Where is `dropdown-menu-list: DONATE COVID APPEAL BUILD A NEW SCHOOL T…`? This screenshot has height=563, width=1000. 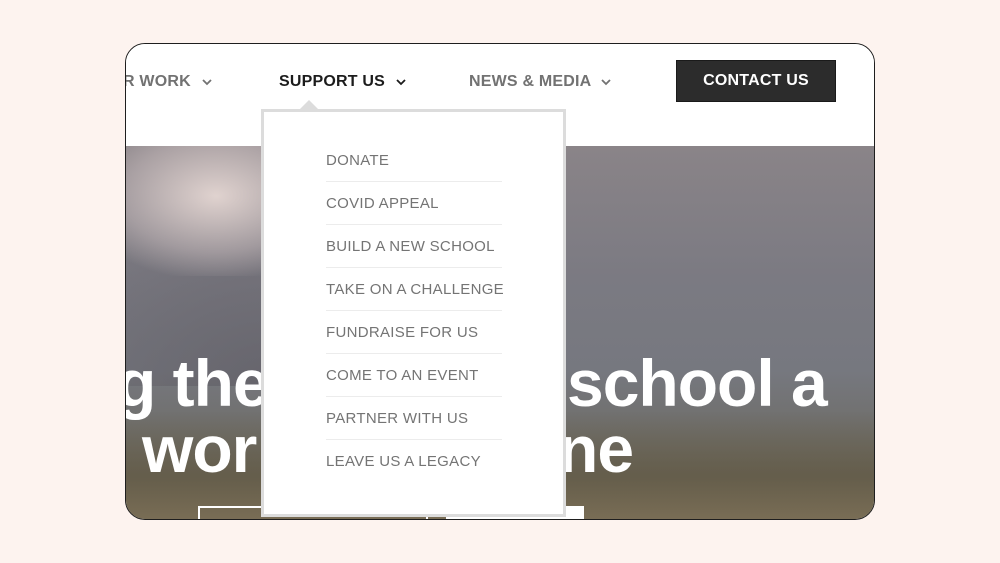
dropdown-menu-list: DONATE COVID APPEAL BUILD A NEW SCHOOL T… is located at coordinates (415, 311).